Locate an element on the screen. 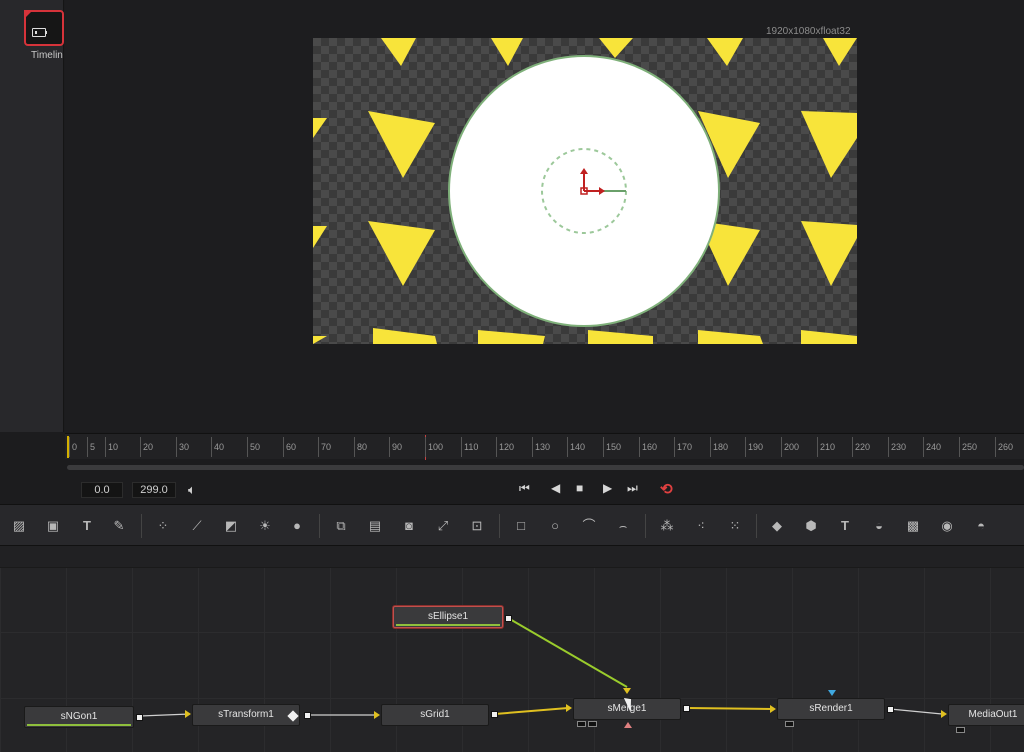 The height and width of the screenshot is (752, 1024). effect-input-arrow-icon is located at coordinates (627, 691).